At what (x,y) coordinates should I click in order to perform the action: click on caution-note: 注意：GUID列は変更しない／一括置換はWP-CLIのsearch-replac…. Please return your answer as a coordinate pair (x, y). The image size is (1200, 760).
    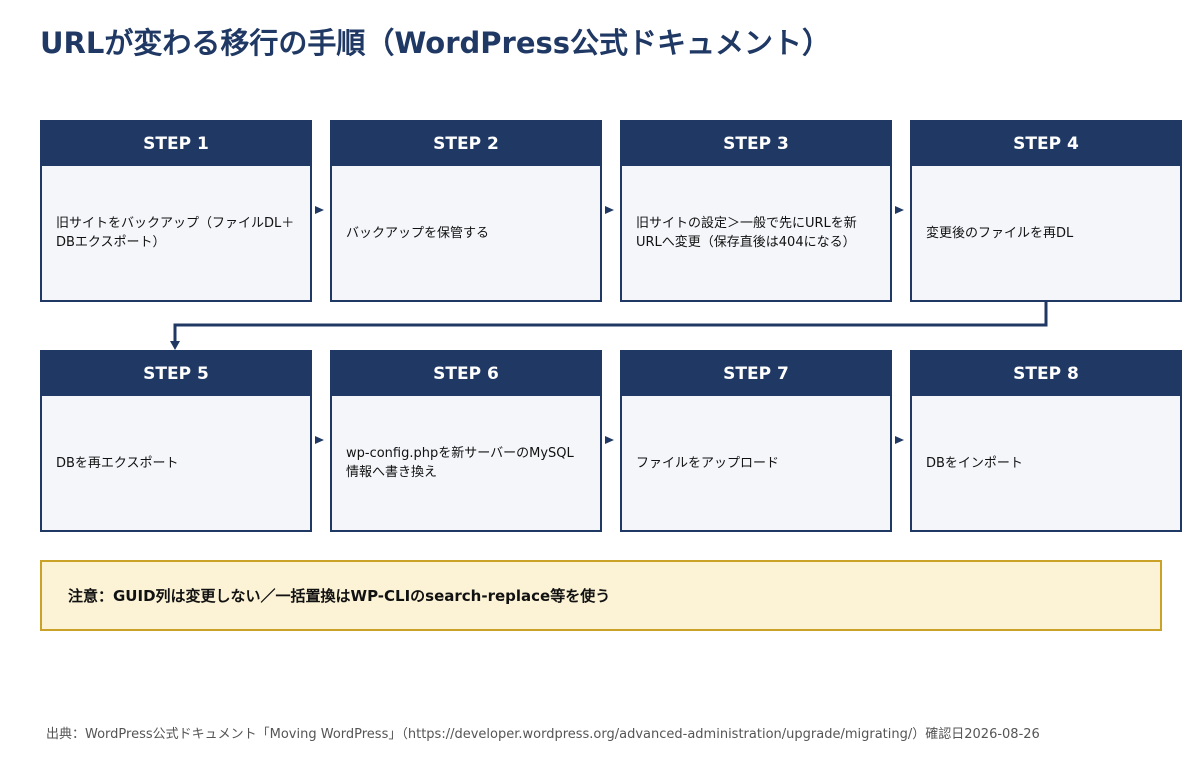
    Looking at the image, I should click on (601, 595).